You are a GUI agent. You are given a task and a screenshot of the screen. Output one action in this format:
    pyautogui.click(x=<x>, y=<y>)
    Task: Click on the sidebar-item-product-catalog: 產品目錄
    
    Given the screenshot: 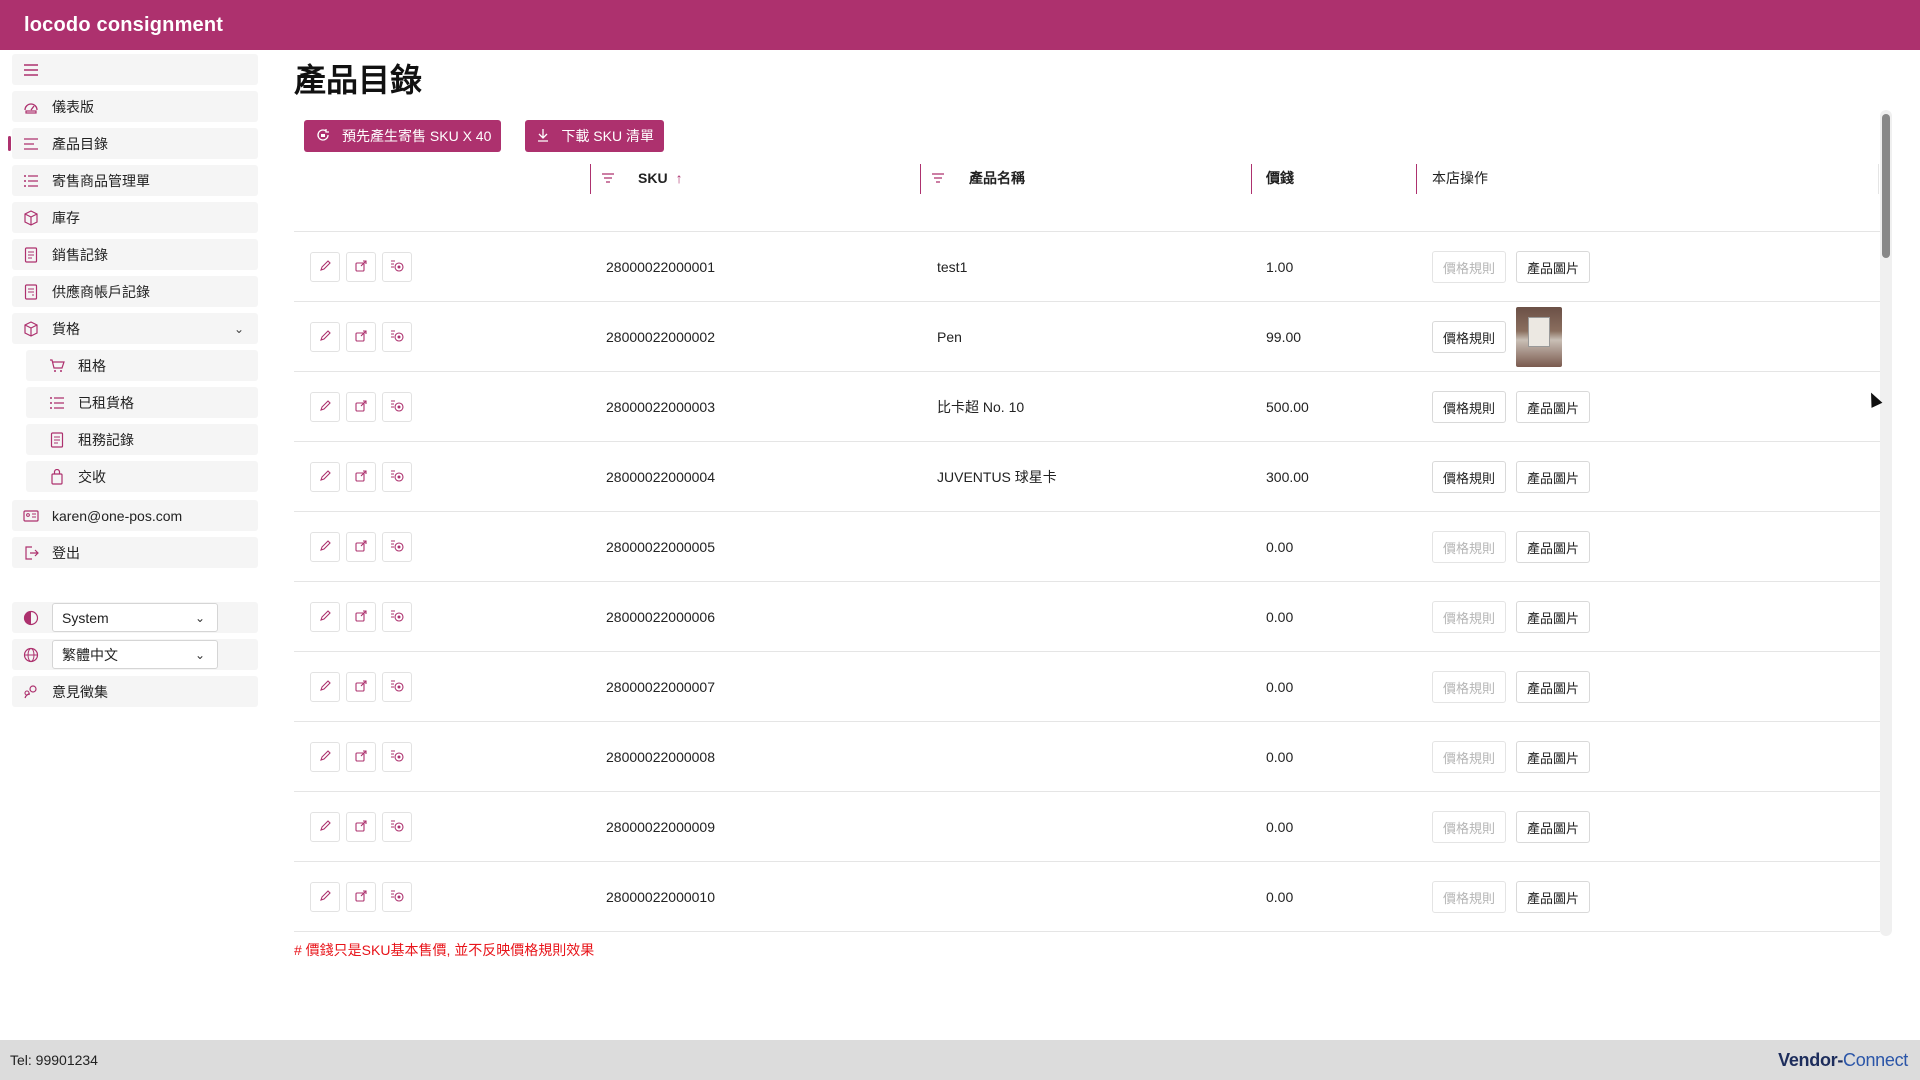 What is the action you would take?
    pyautogui.click(x=133, y=143)
    